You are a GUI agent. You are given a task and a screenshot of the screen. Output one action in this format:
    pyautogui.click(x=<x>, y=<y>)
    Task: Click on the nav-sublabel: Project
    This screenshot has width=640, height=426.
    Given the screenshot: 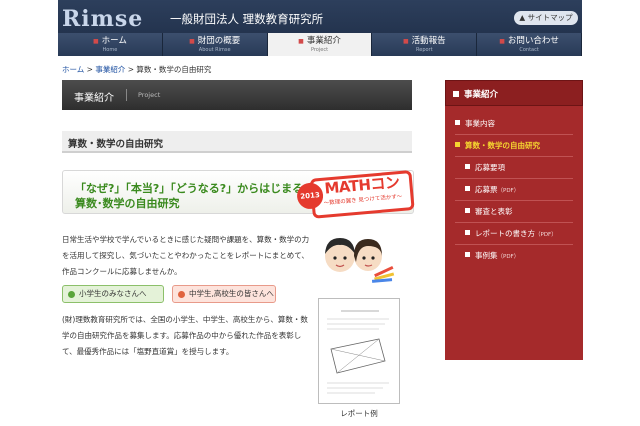 What is the action you would take?
    pyautogui.click(x=319, y=50)
    